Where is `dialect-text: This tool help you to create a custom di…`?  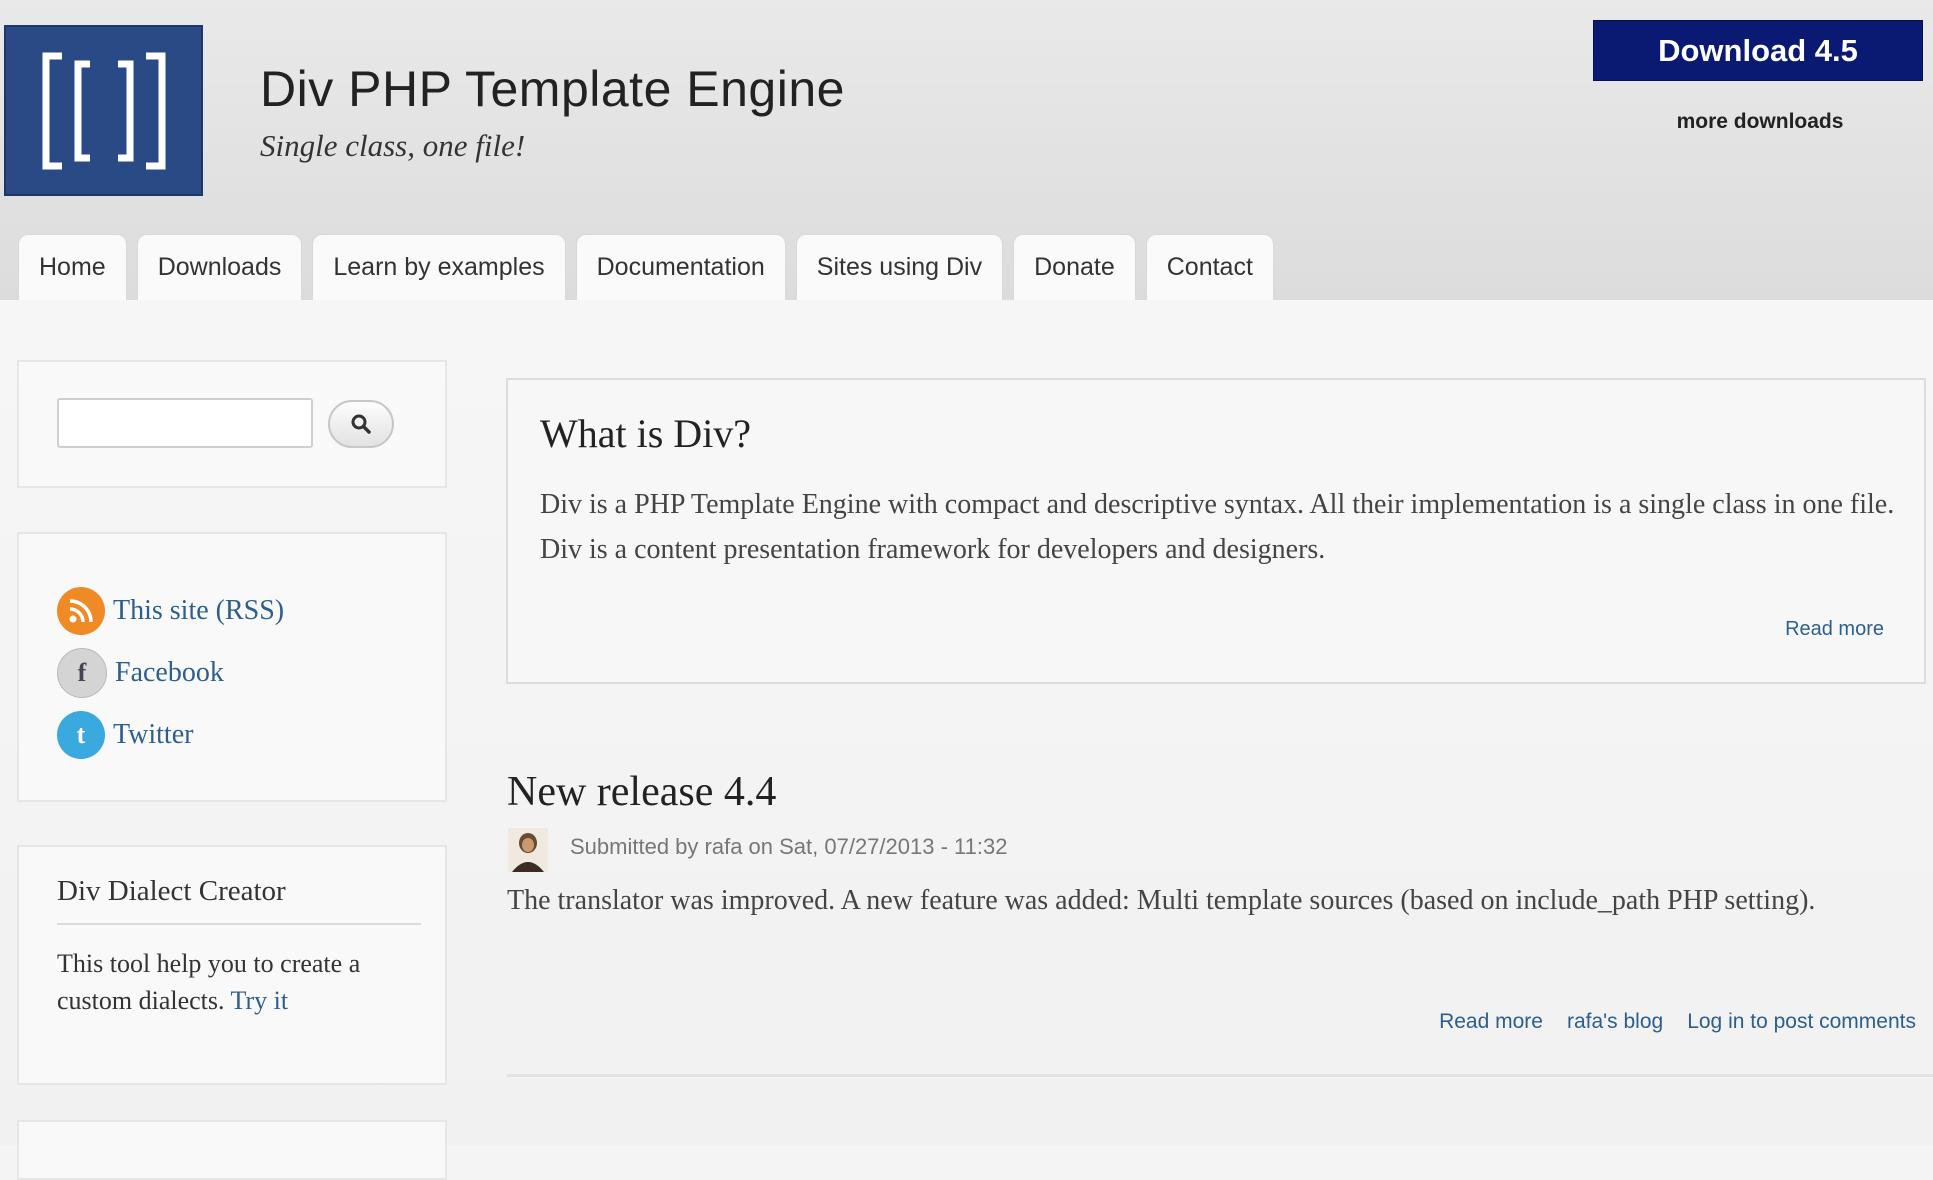 dialect-text: This tool help you to create a custom di… is located at coordinates (242, 982).